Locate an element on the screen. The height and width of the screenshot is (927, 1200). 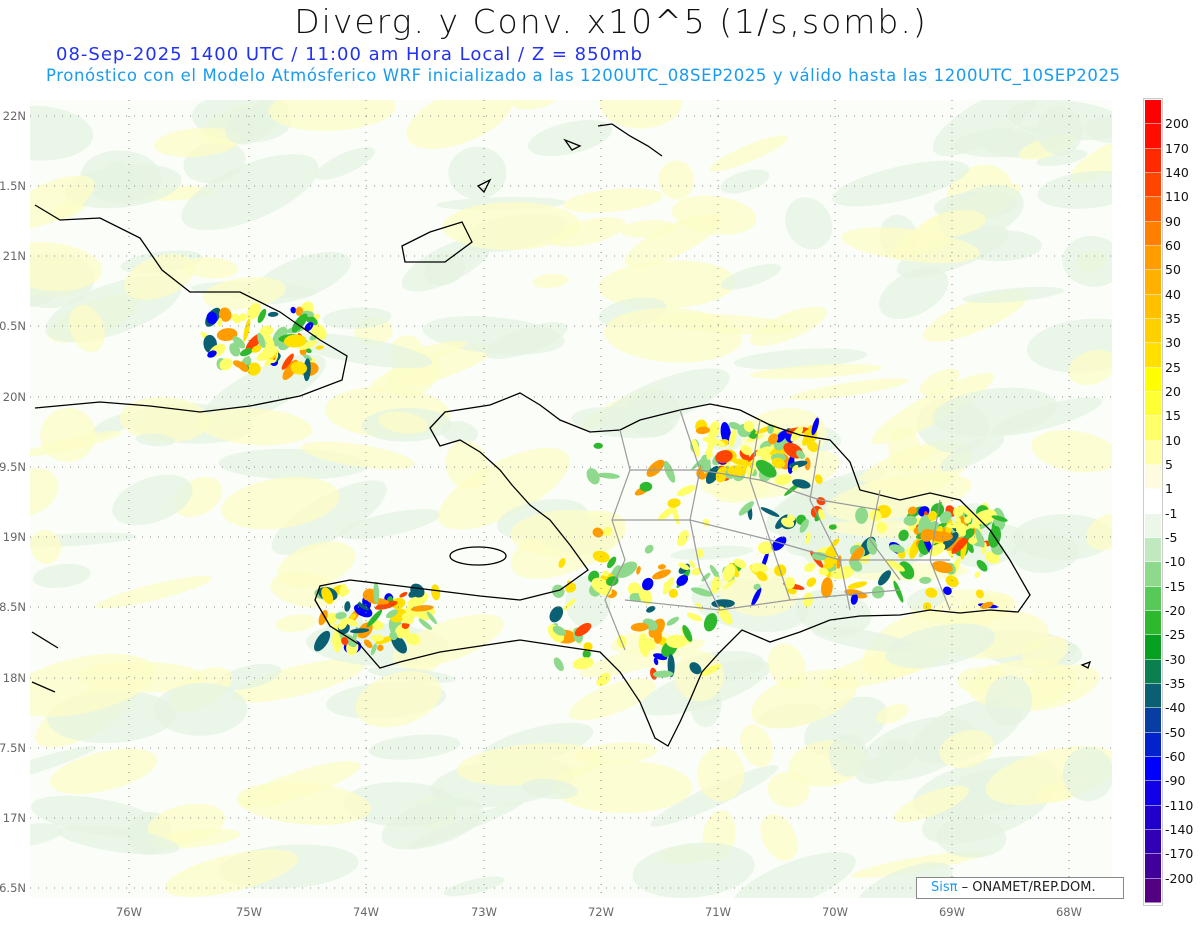
lon-label: 68W is located at coordinates (1069, 912).